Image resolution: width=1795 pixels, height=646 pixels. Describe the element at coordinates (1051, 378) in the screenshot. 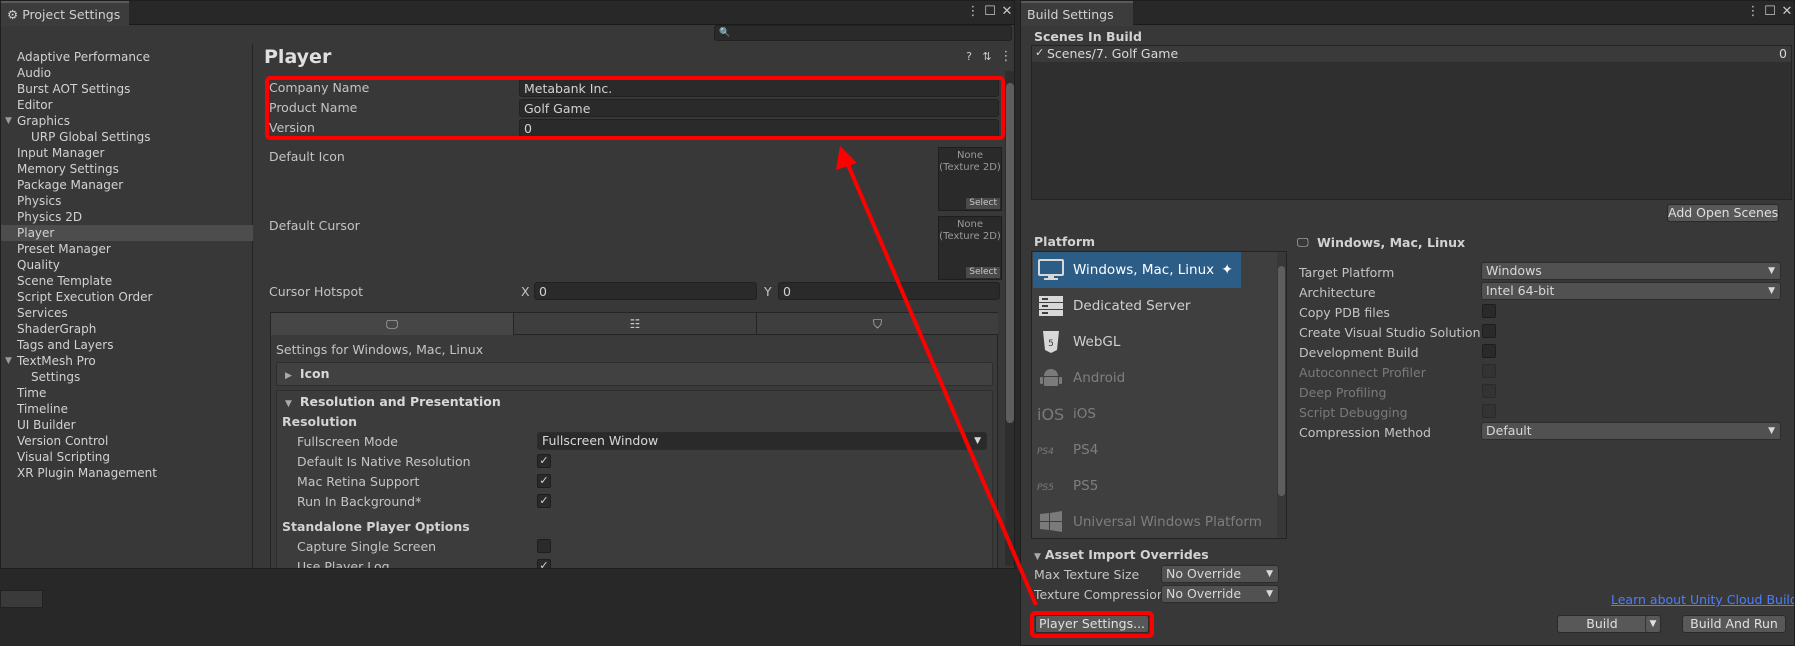

I see `android-icon` at that location.